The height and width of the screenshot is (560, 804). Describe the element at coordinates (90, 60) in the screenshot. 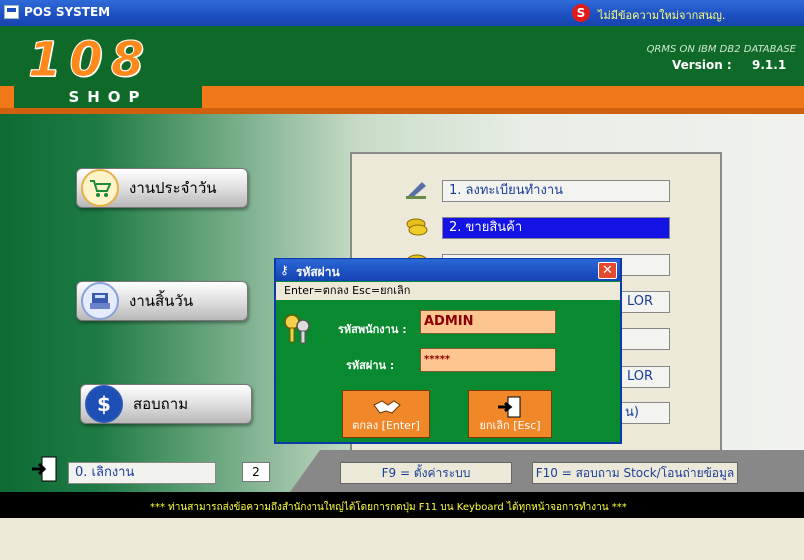

I see `logo-number: 108` at that location.